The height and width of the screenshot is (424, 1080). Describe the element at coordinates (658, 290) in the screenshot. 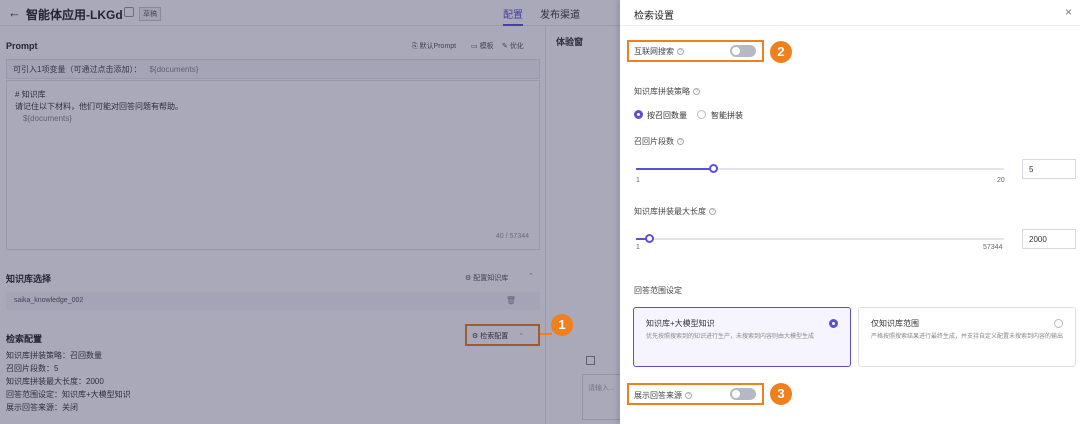

I see `answer-scope-label: 回答范围设定` at that location.